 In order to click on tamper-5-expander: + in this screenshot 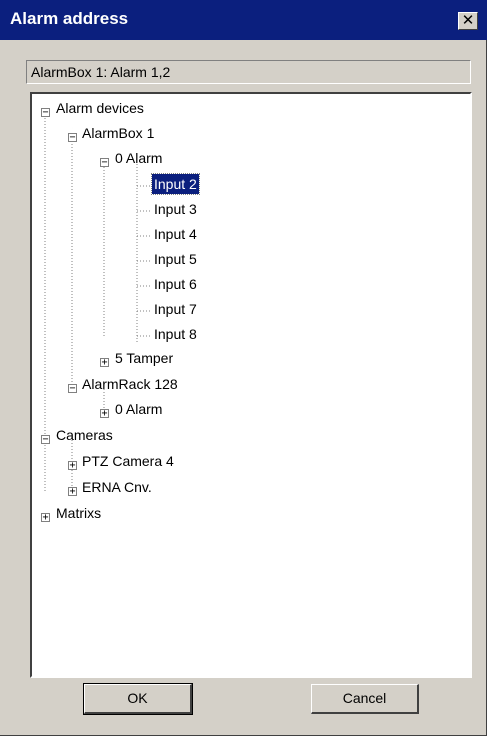, I will do `click(104, 363)`.